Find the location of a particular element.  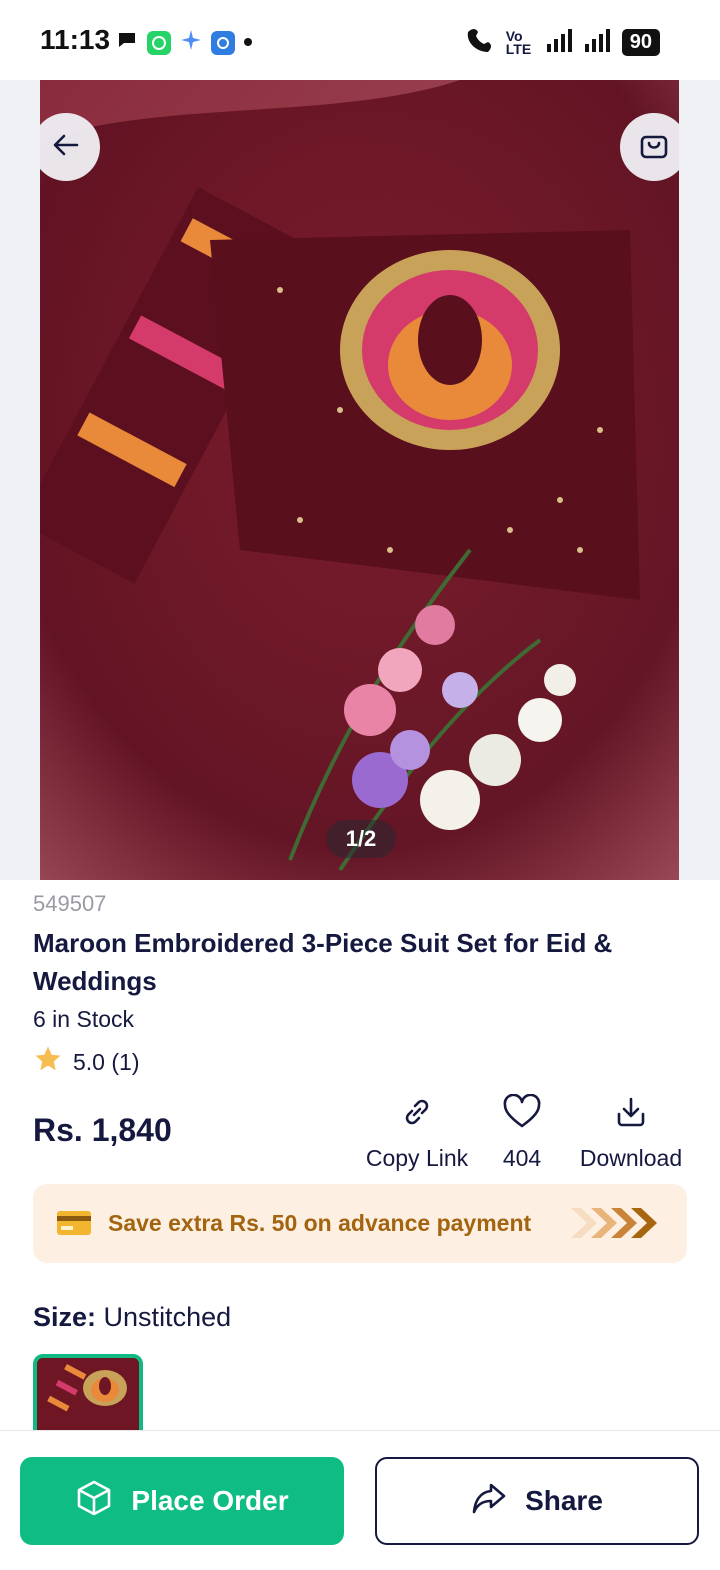

battery-level: 90 is located at coordinates (640, 42).